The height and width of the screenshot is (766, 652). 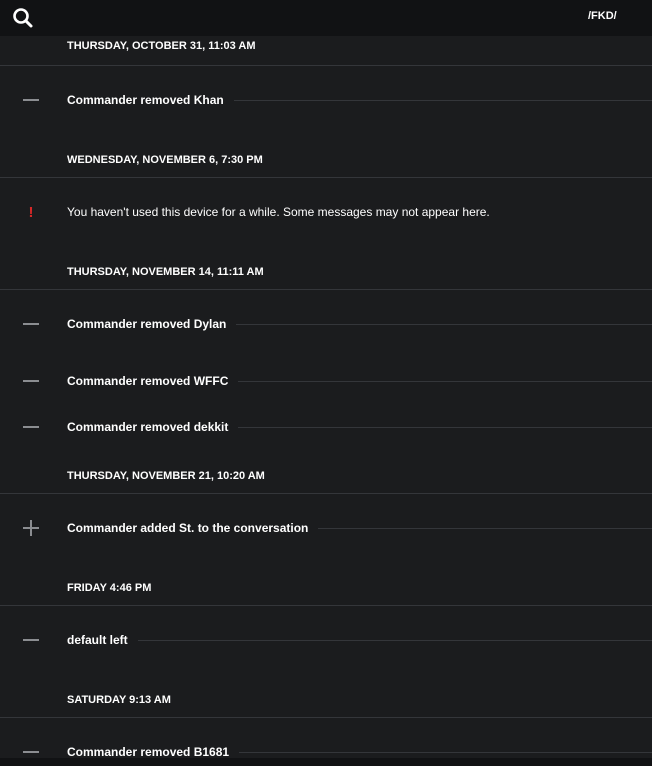 I want to click on date-label: THURSDAY, NOVEMBER 14, 11:11 AM, so click(x=165, y=272).